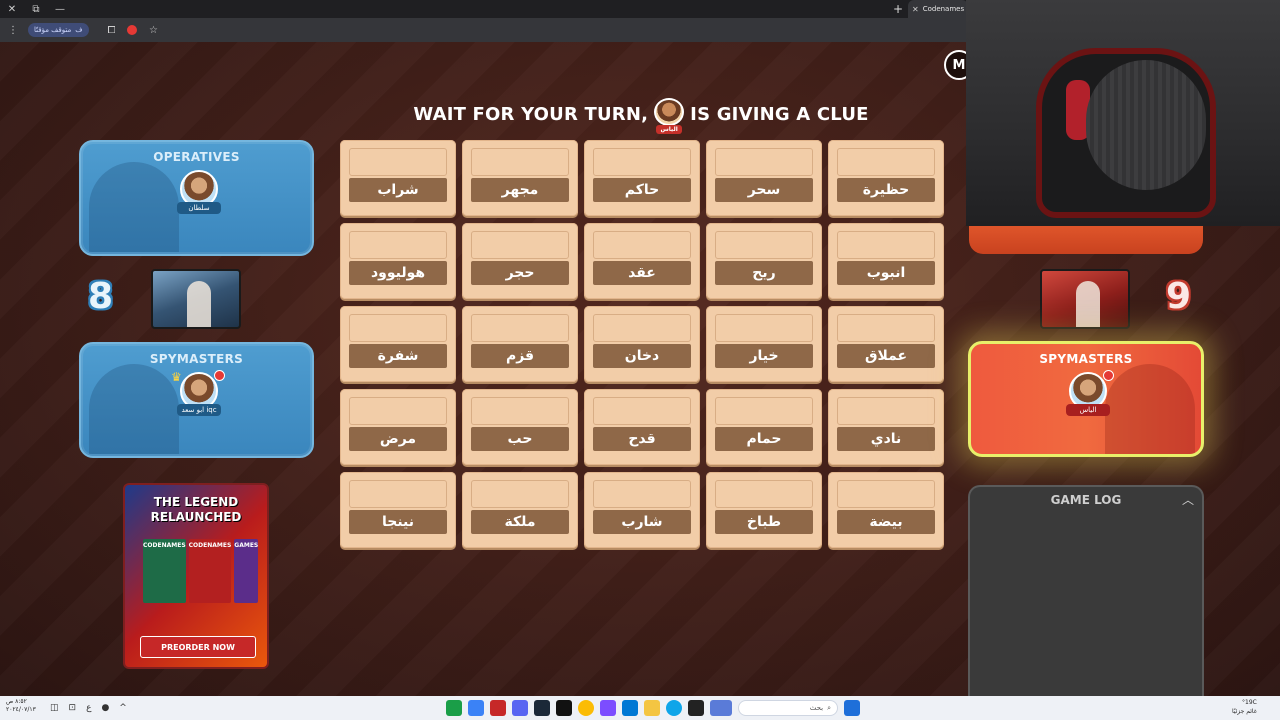 The width and height of the screenshot is (1280, 720). I want to click on folder-icon, so click(652, 708).